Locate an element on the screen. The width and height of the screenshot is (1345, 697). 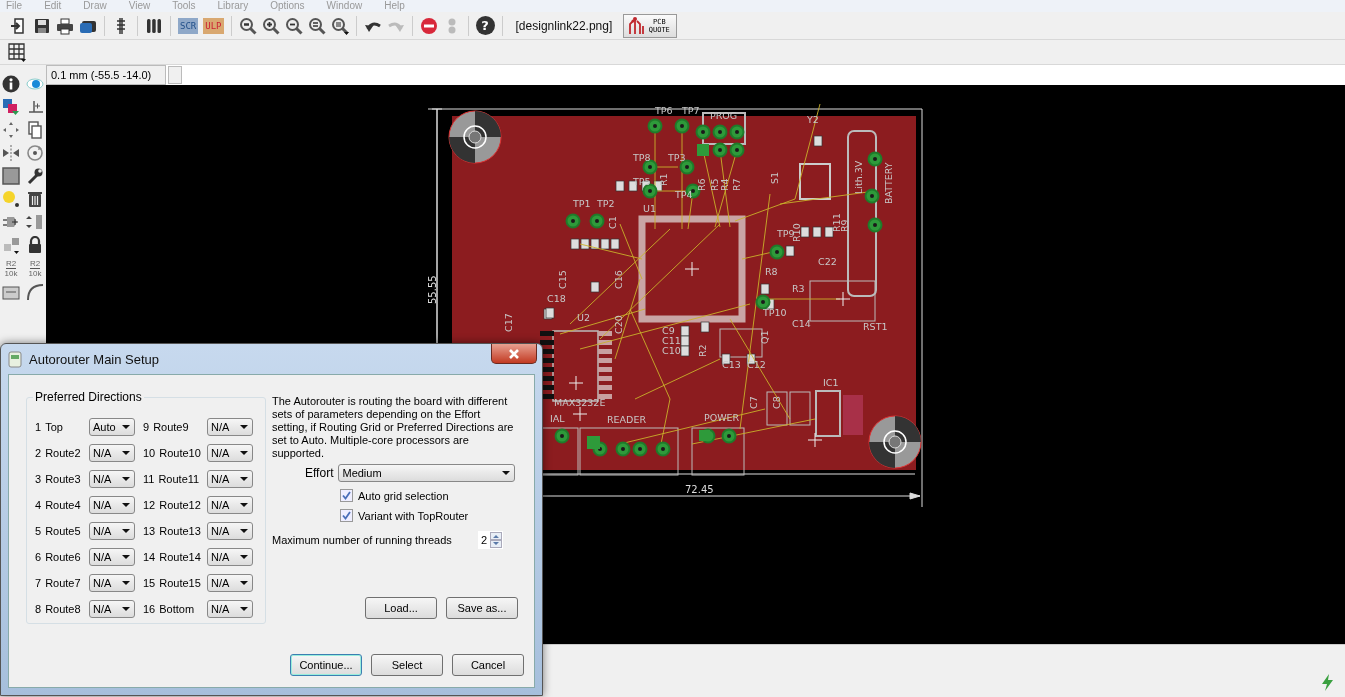
mirror-icon is located at coordinates (11, 153).